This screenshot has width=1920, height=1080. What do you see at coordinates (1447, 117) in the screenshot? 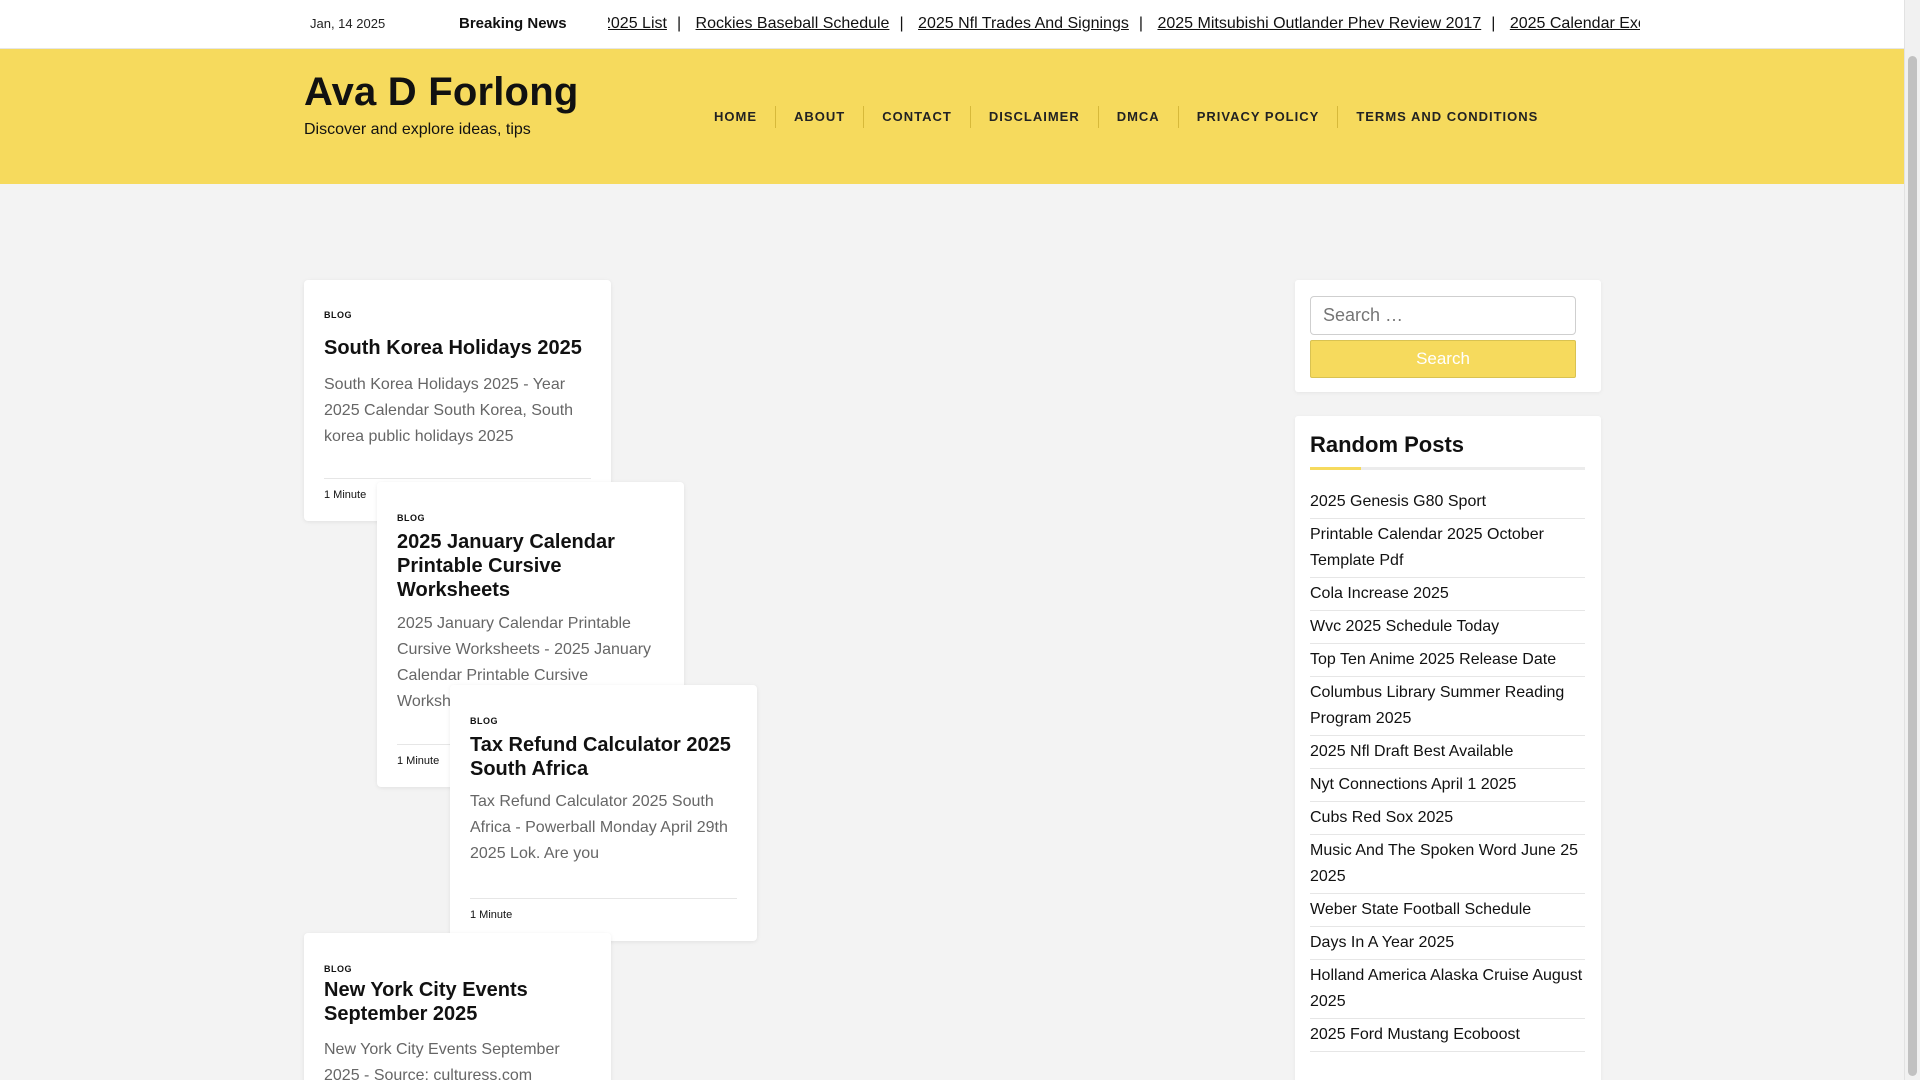
I see `nav-terms-and-conditions: TERMS AND CONDITIONS` at bounding box center [1447, 117].